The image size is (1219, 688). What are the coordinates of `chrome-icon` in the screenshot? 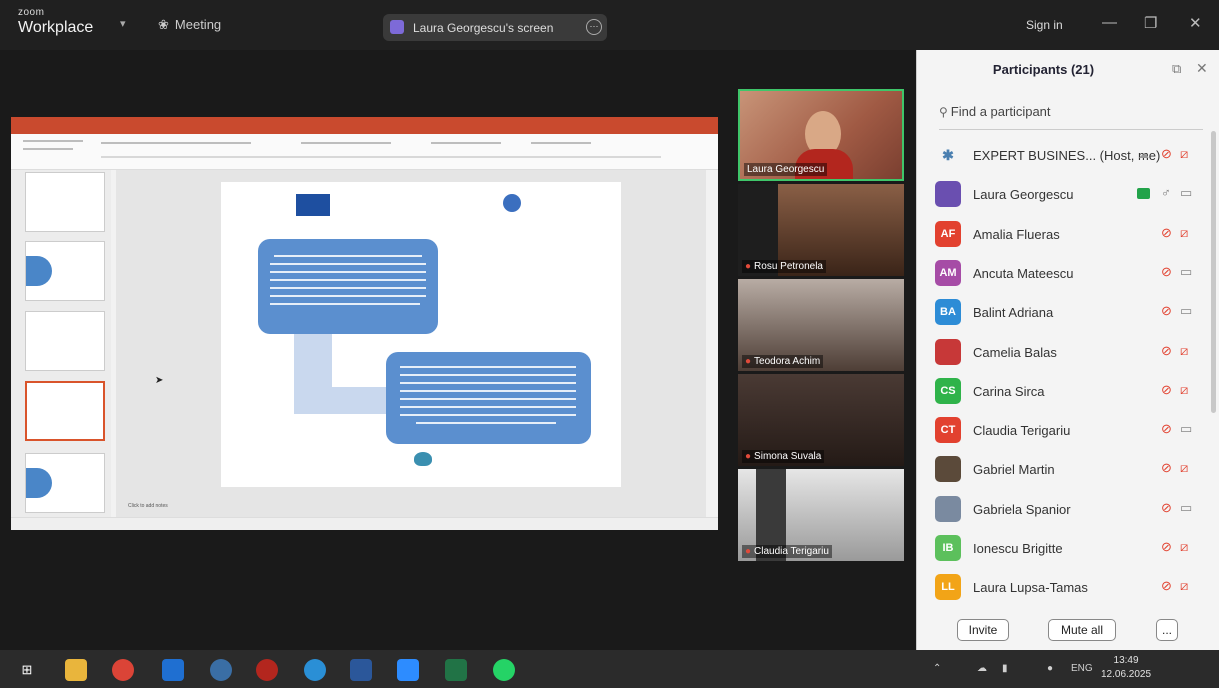 It's located at (123, 670).